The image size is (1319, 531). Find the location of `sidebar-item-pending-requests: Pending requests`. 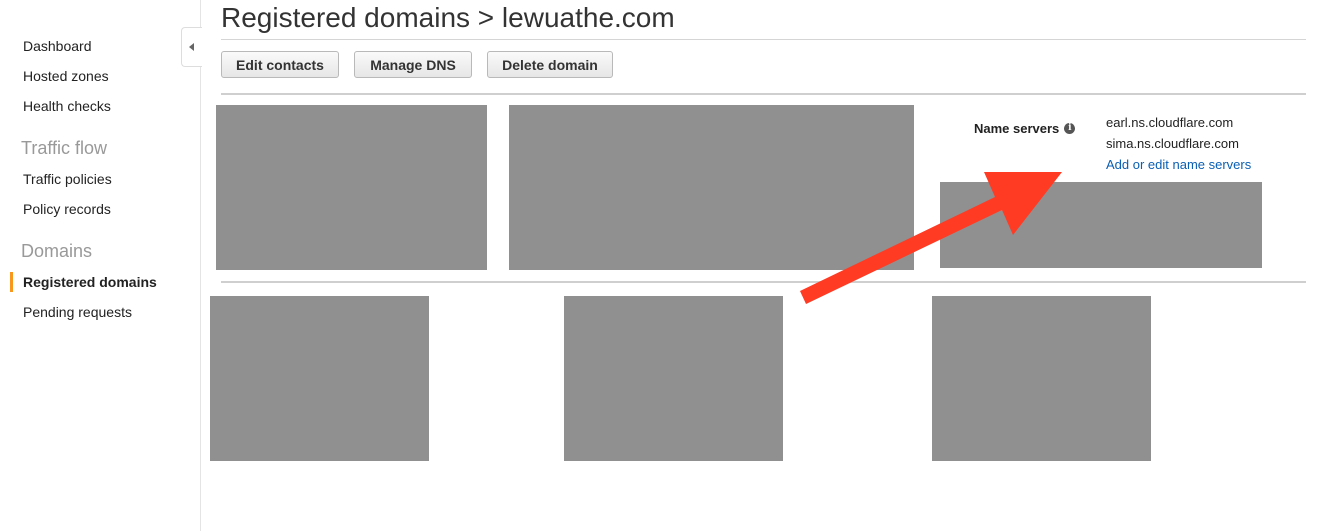

sidebar-item-pending-requests: Pending requests is located at coordinates (77, 312).